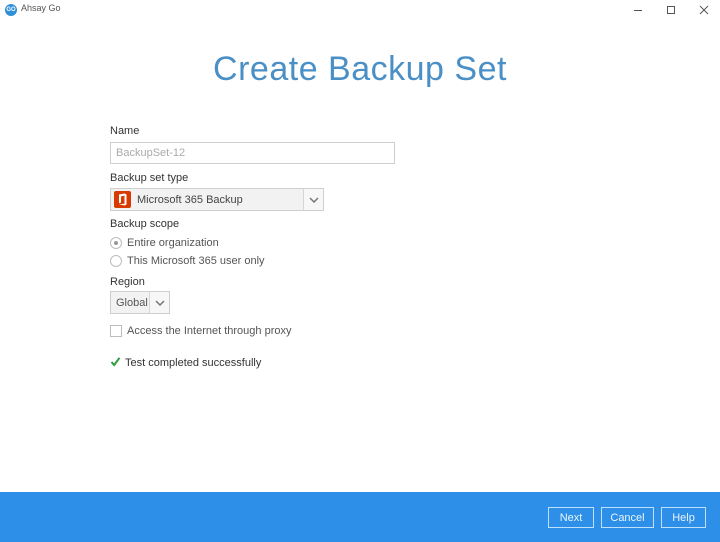  What do you see at coordinates (125, 131) in the screenshot?
I see `name-label: Name` at bounding box center [125, 131].